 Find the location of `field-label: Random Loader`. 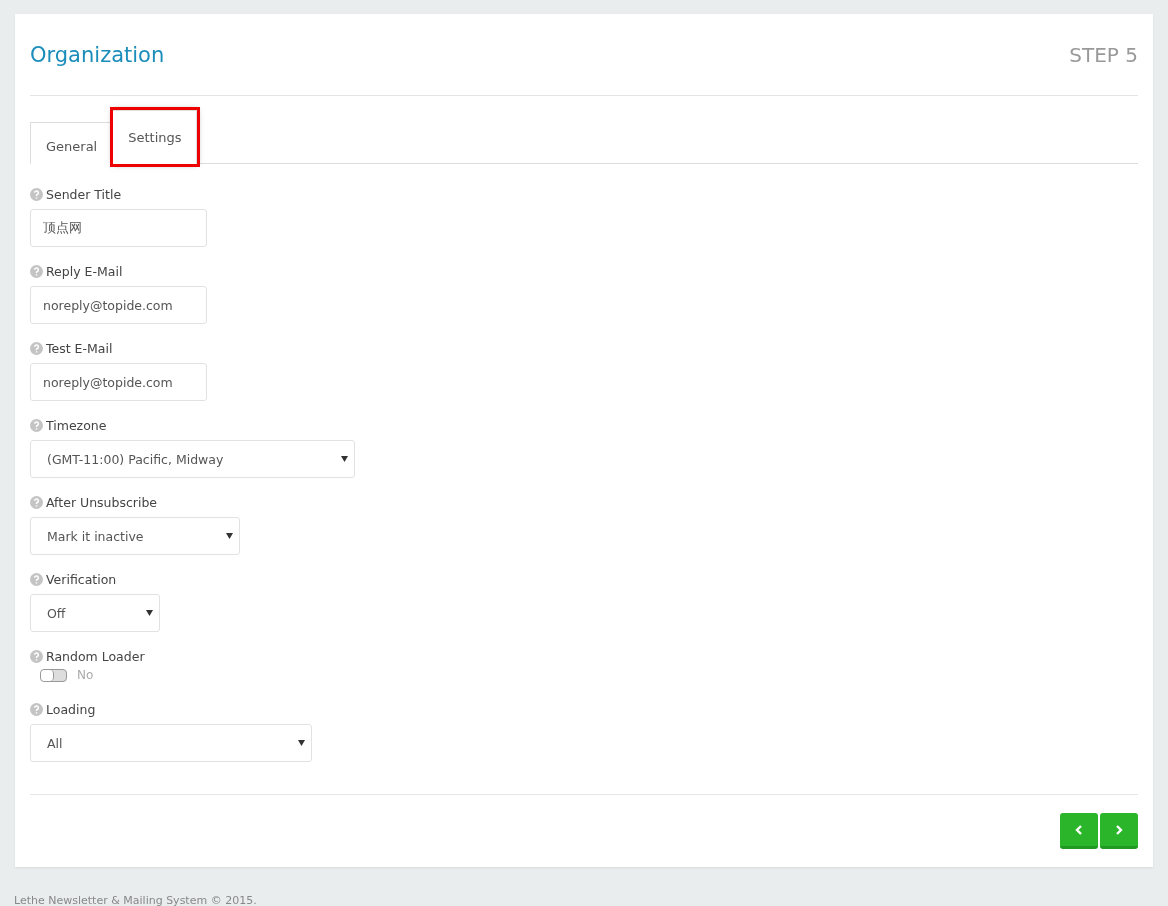

field-label: Random Loader is located at coordinates (95, 656).